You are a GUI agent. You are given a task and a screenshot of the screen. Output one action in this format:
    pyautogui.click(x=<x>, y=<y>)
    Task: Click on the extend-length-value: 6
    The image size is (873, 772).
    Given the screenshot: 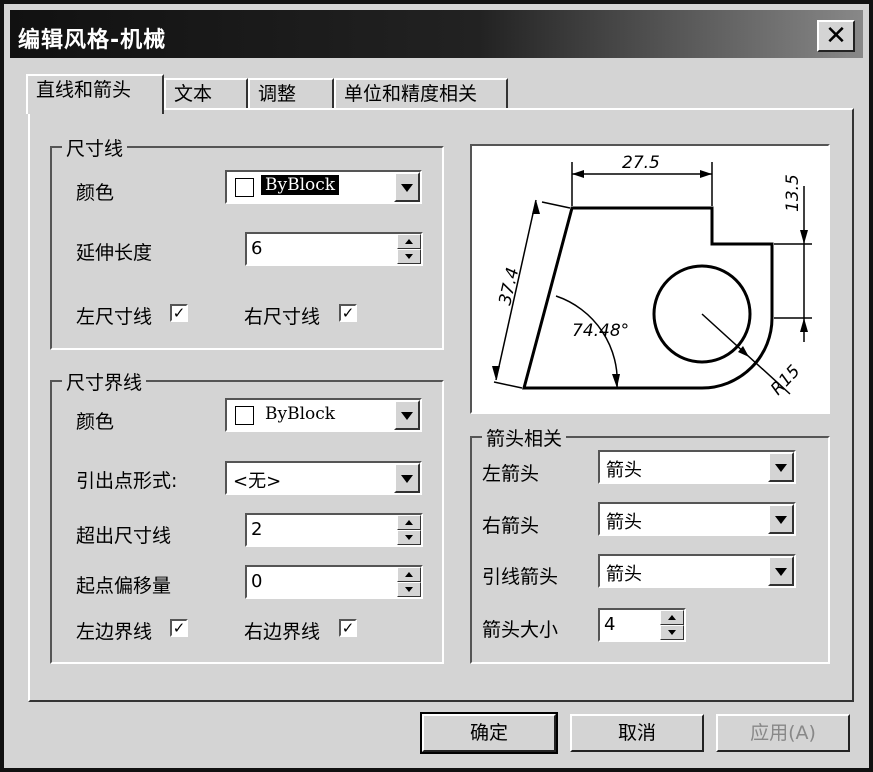 What is the action you would take?
    pyautogui.click(x=257, y=248)
    